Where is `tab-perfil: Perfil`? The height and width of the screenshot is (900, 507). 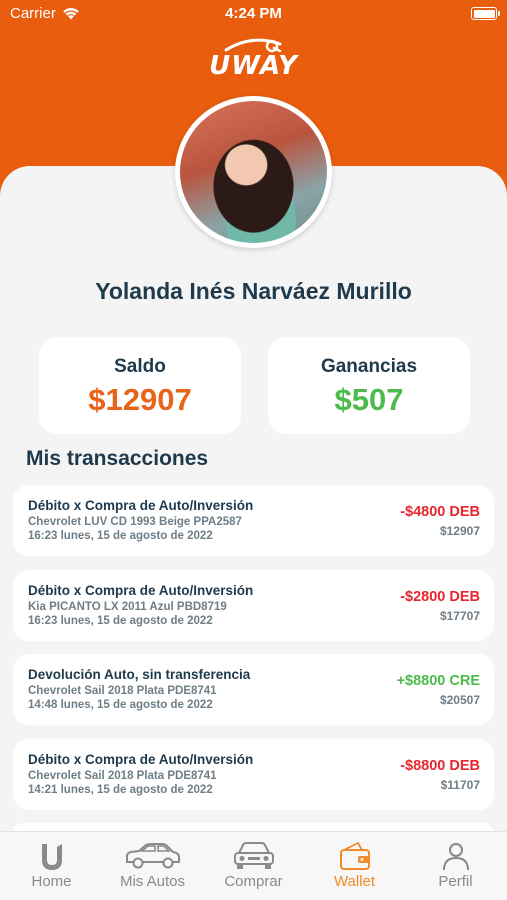 tab-perfil: Perfil is located at coordinates (455, 866).